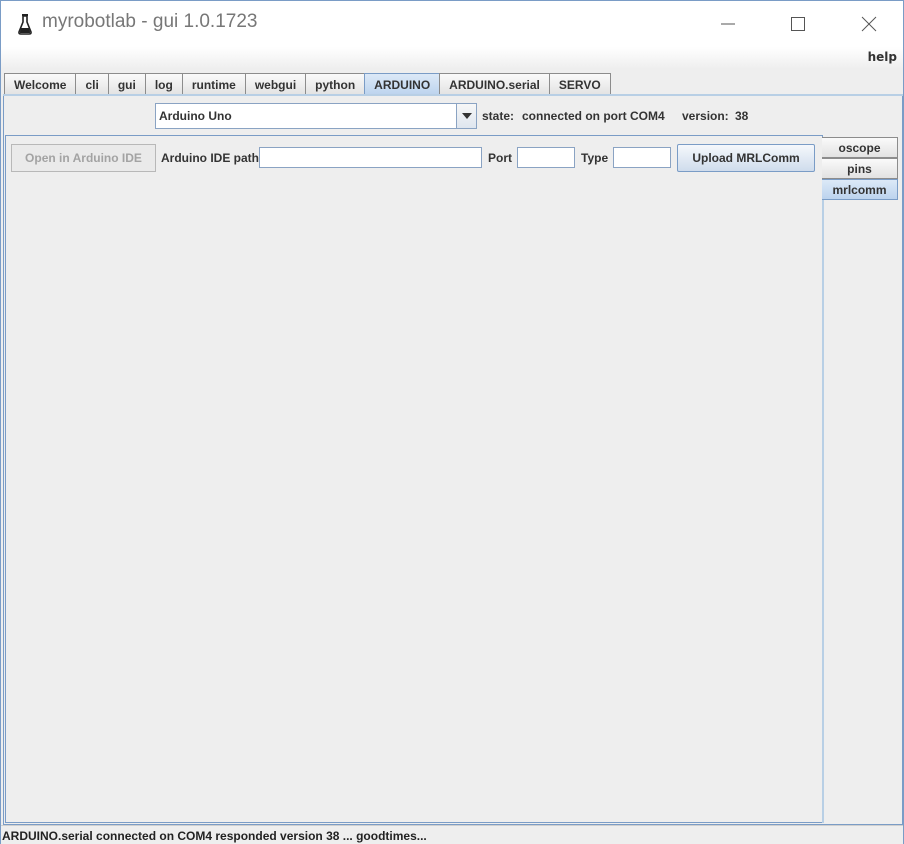 This screenshot has width=904, height=844. I want to click on type-label: Type, so click(595, 158).